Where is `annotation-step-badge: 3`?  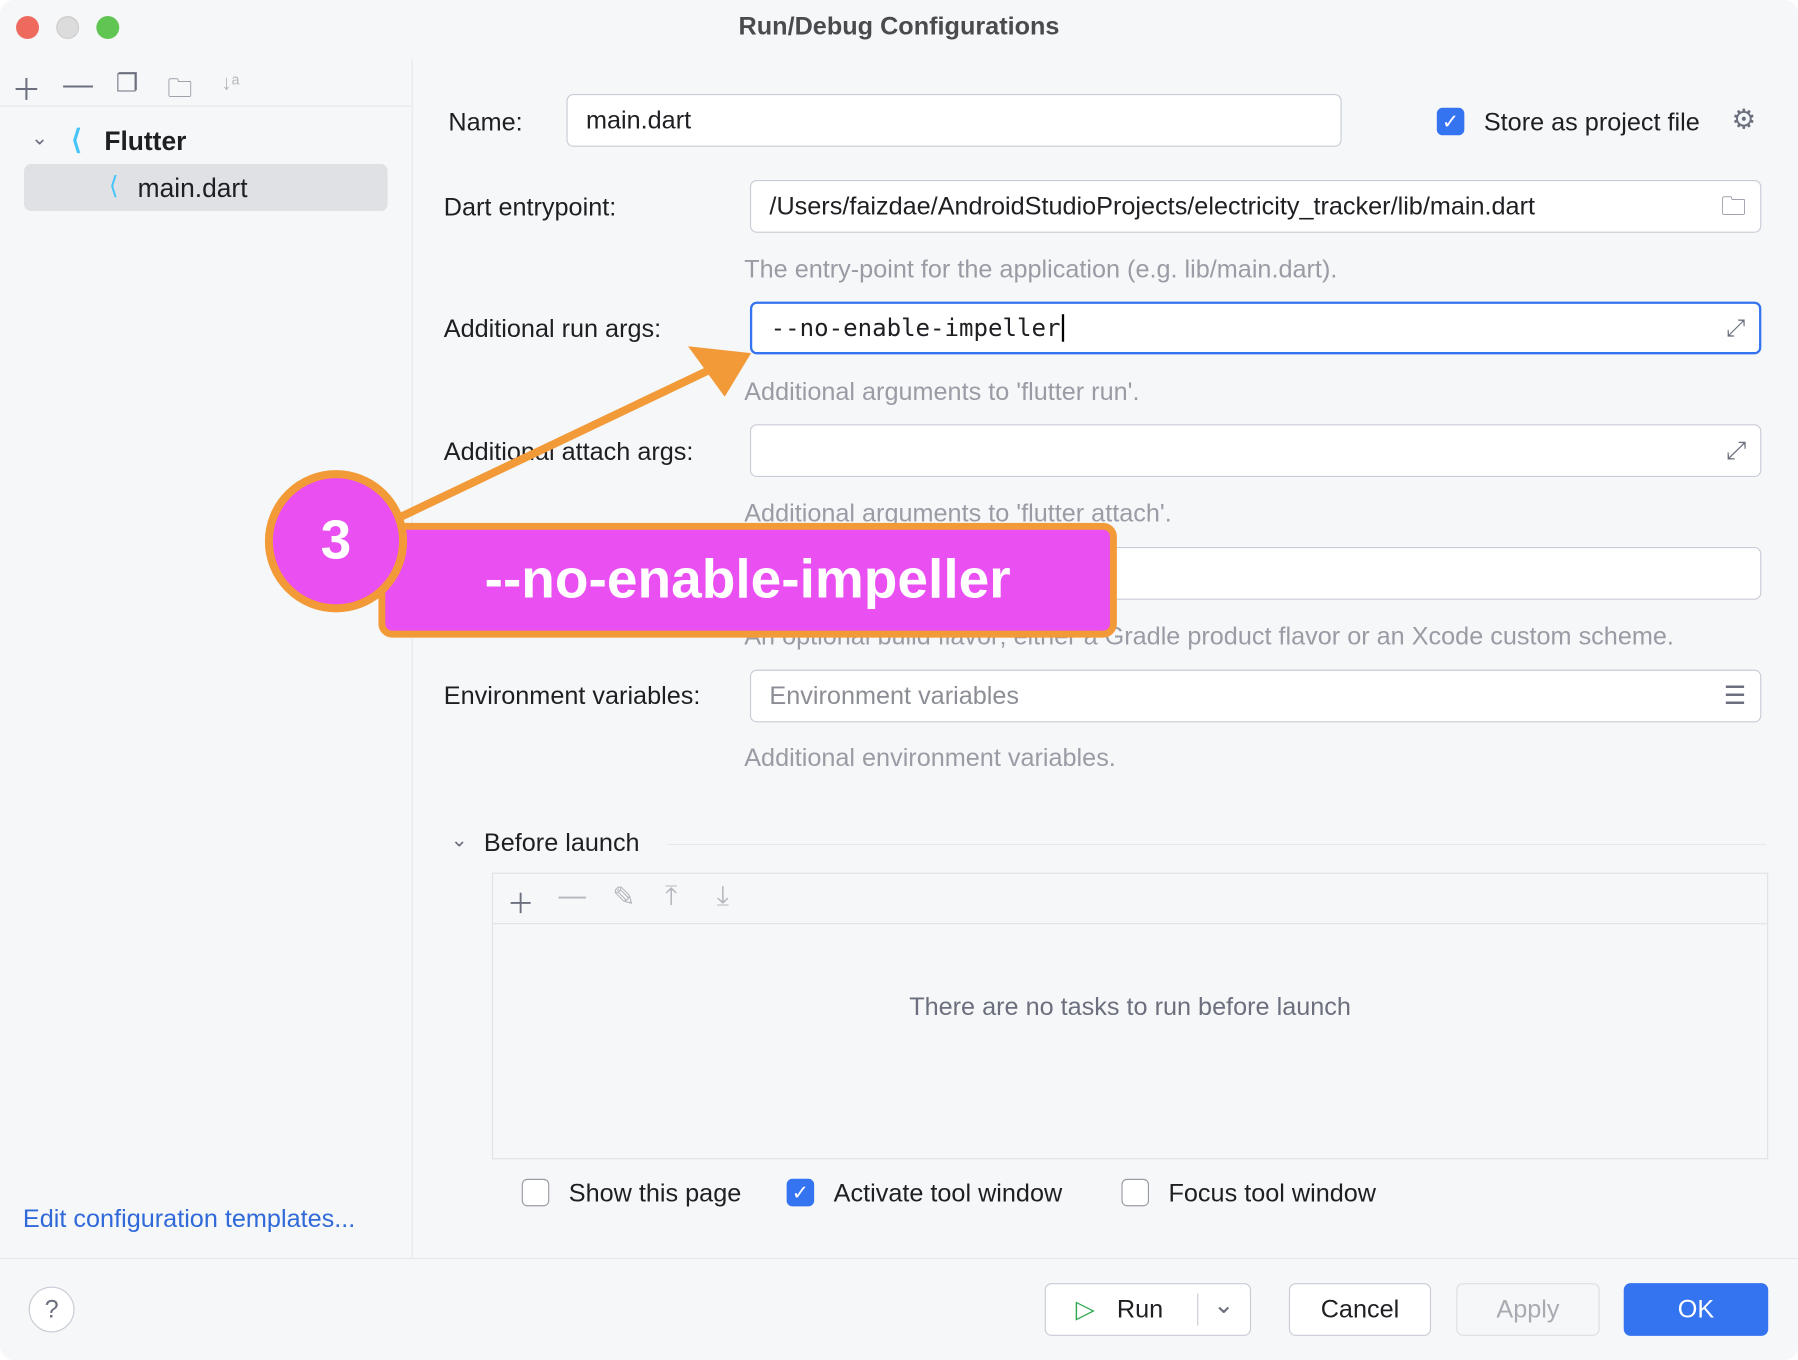 annotation-step-badge: 3 is located at coordinates (336, 541).